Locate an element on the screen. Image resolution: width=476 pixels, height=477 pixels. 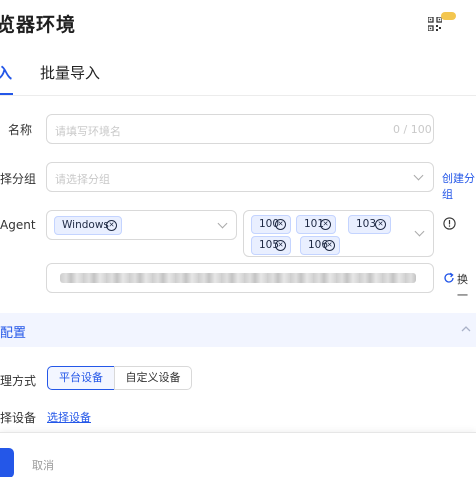
version-select: 100 ✕ 101 ✕ 103 ✕ 105 ✕ 106 ✕ is located at coordinates (338, 233).